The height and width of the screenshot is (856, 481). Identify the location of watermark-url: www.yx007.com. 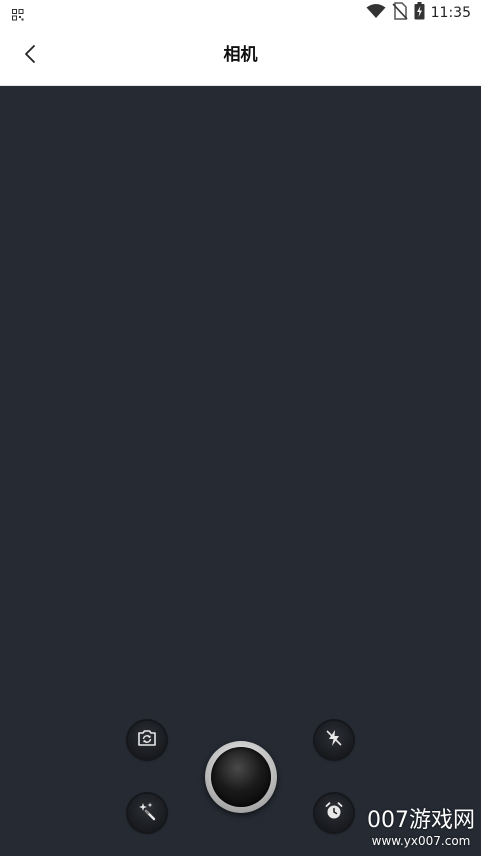
(421, 841).